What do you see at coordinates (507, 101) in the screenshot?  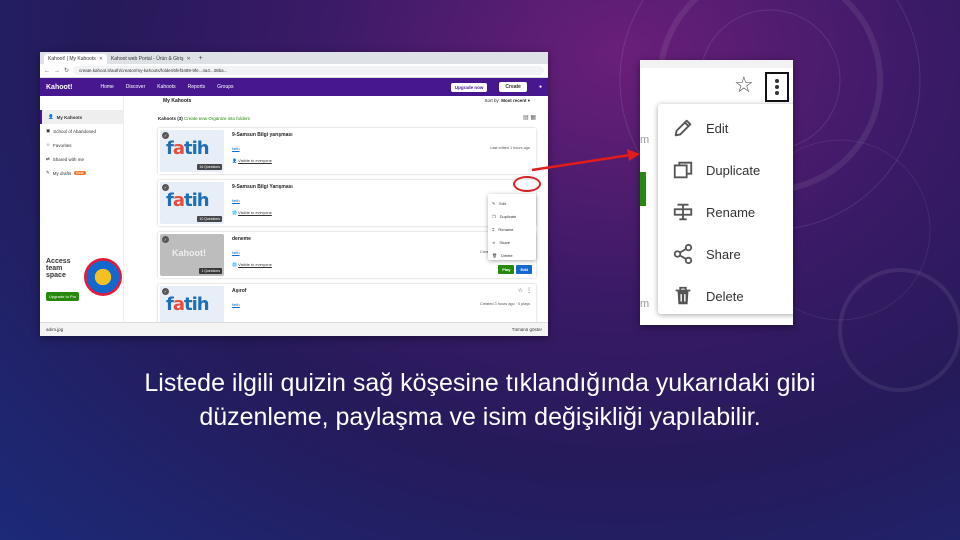 I see `sort-control: Sort by: Most recent ▾` at bounding box center [507, 101].